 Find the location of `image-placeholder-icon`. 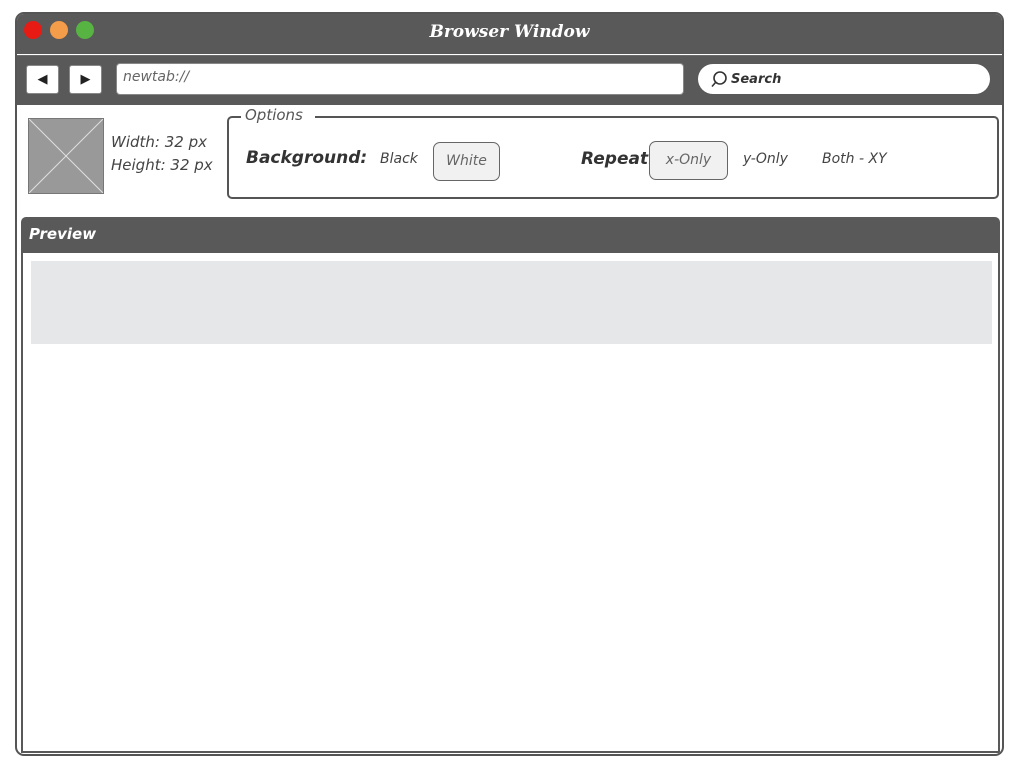

image-placeholder-icon is located at coordinates (66, 156).